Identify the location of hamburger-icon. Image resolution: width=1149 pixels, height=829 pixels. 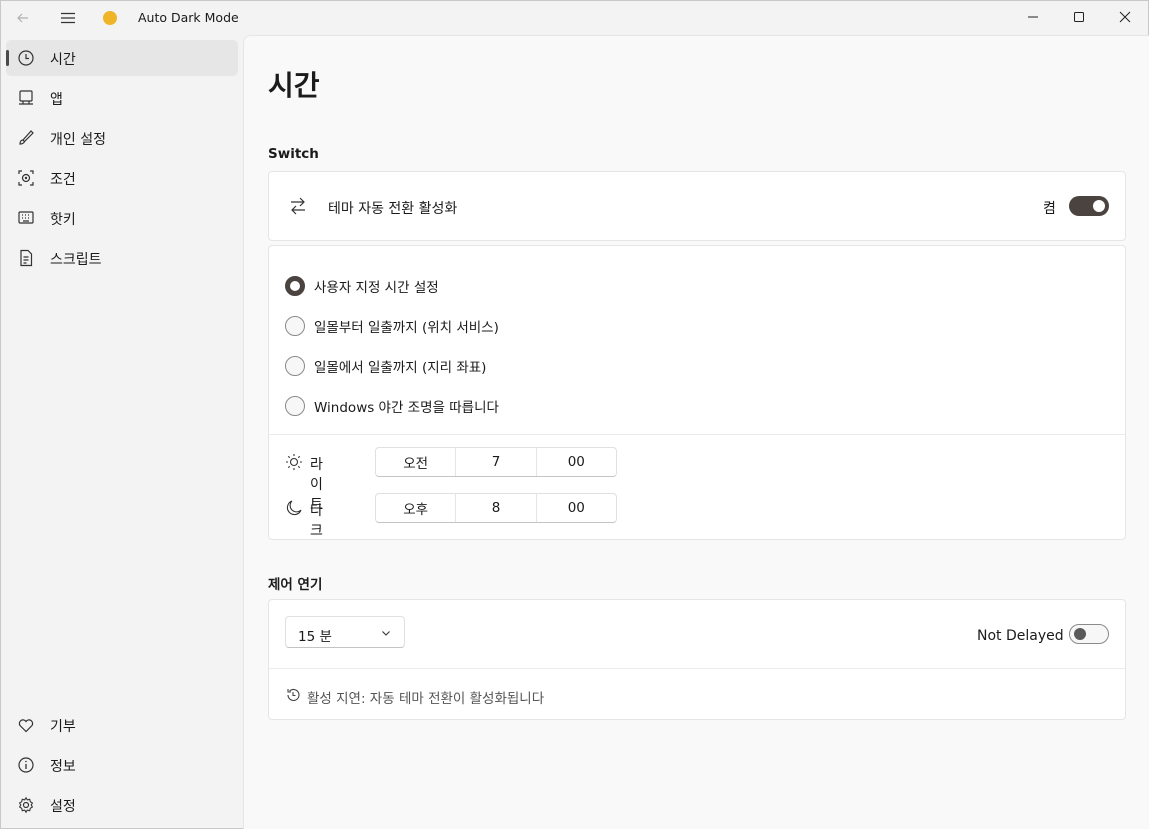
(68, 18).